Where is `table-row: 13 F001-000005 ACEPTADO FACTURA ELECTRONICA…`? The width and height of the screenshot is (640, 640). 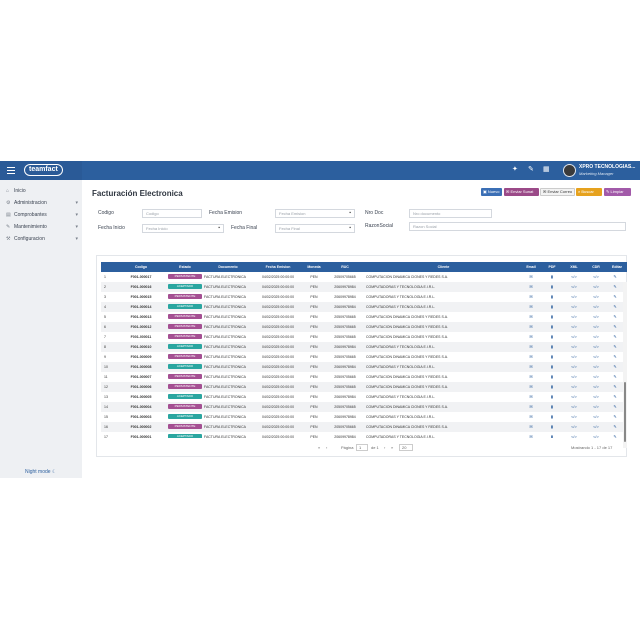 table-row: 13 F001-000005 ACEPTADO FACTURA ELECTRONICA… is located at coordinates (362, 397).